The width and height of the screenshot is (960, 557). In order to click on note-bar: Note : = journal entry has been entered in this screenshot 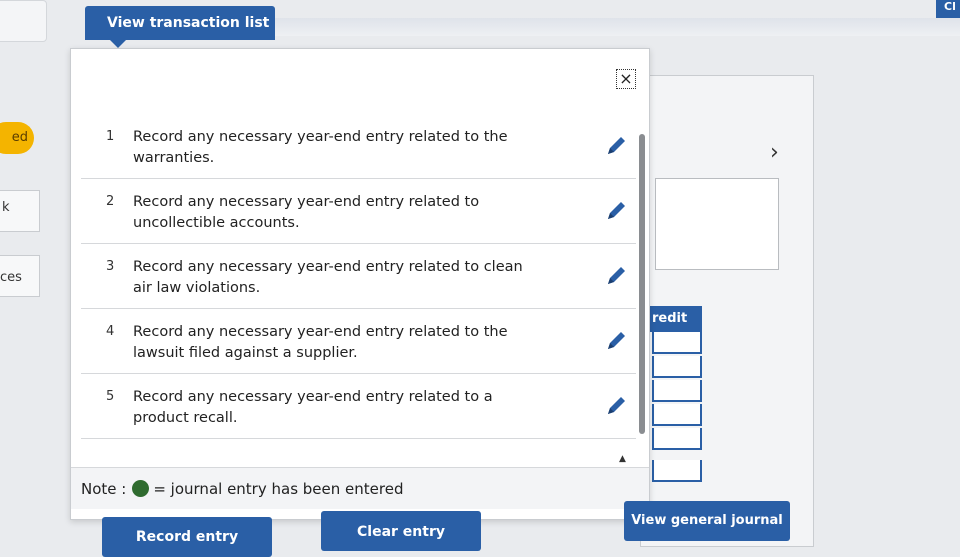, I will do `click(360, 488)`.